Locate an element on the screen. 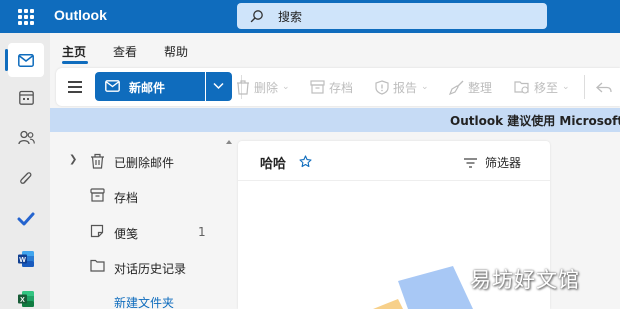  folder-move-icon is located at coordinates (521, 87).